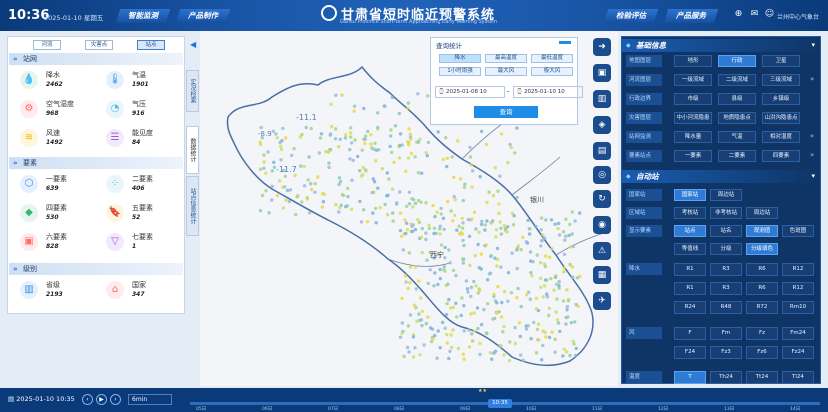 Image resolution: width=828 pixels, height=412 pixels. Describe the element at coordinates (737, 118) in the screenshot. I see `base-option: 地质隐患点` at that location.